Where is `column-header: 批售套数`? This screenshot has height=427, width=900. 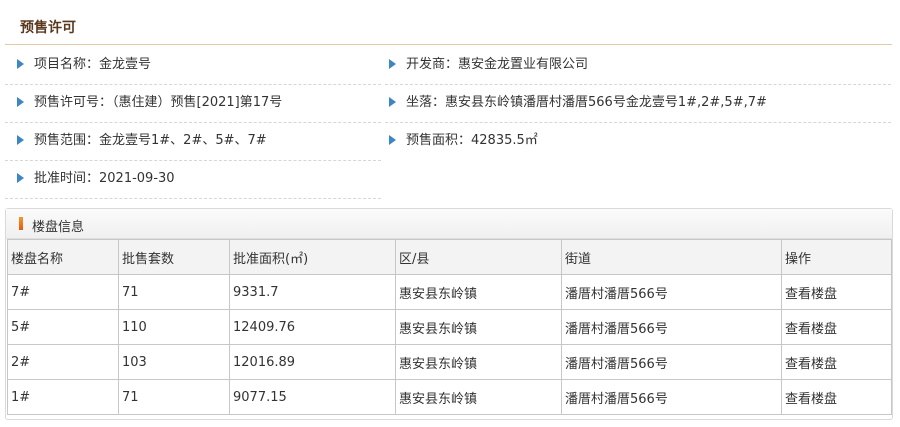
column-header: 批售套数 is located at coordinates (174, 257).